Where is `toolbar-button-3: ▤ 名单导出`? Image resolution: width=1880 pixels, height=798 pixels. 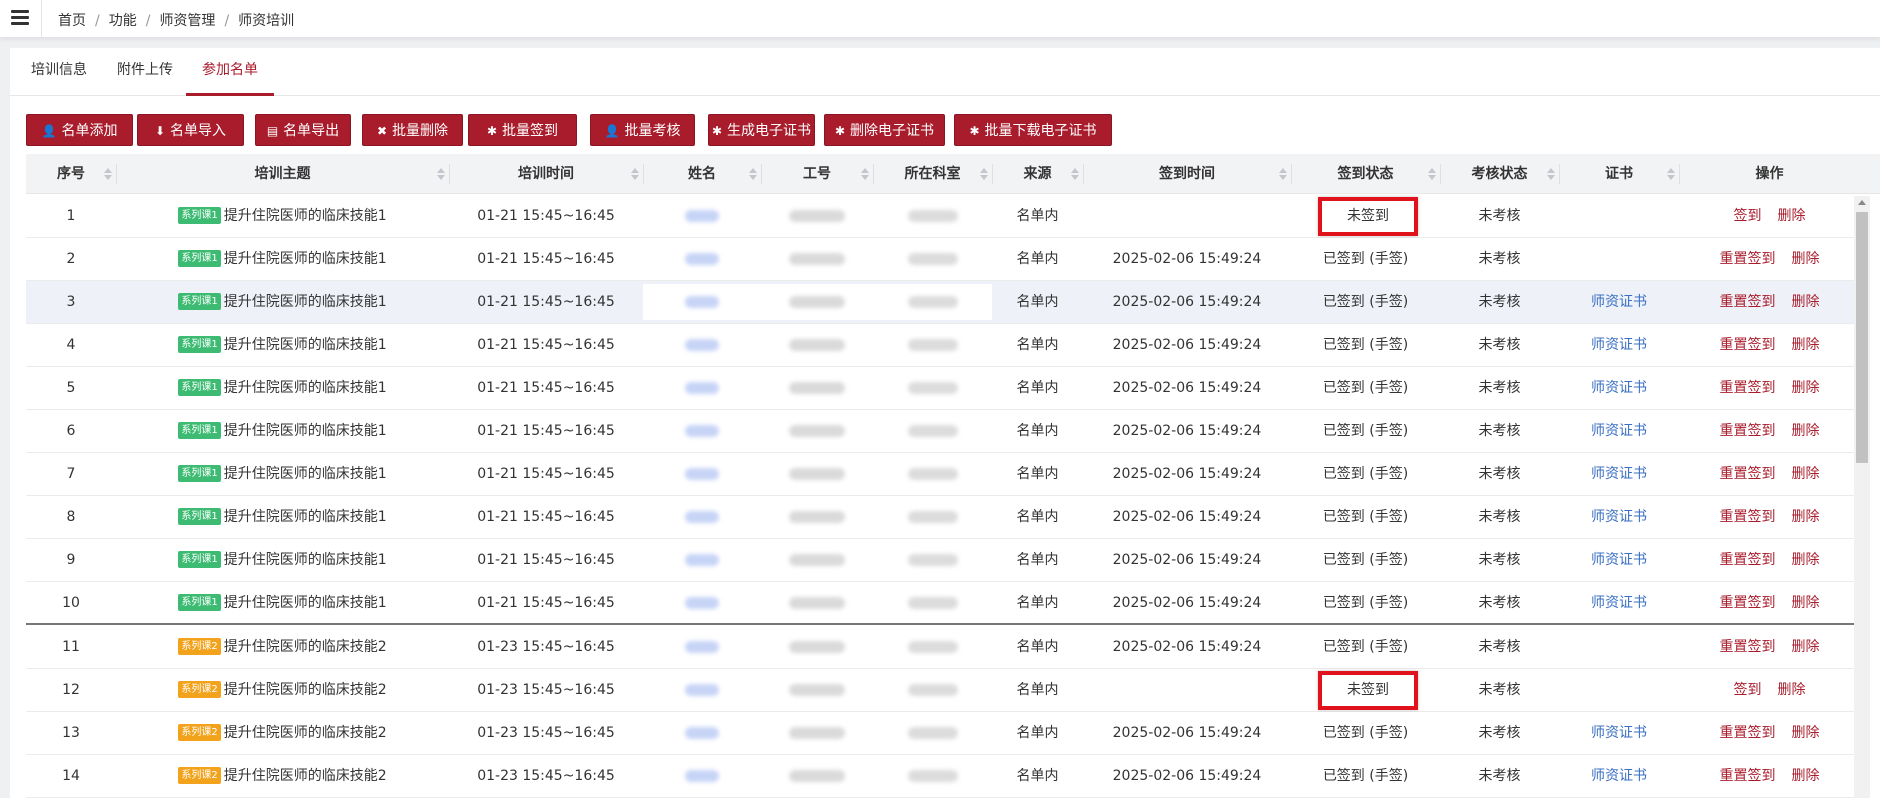
toolbar-button-3: ▤ 名单导出 is located at coordinates (303, 130).